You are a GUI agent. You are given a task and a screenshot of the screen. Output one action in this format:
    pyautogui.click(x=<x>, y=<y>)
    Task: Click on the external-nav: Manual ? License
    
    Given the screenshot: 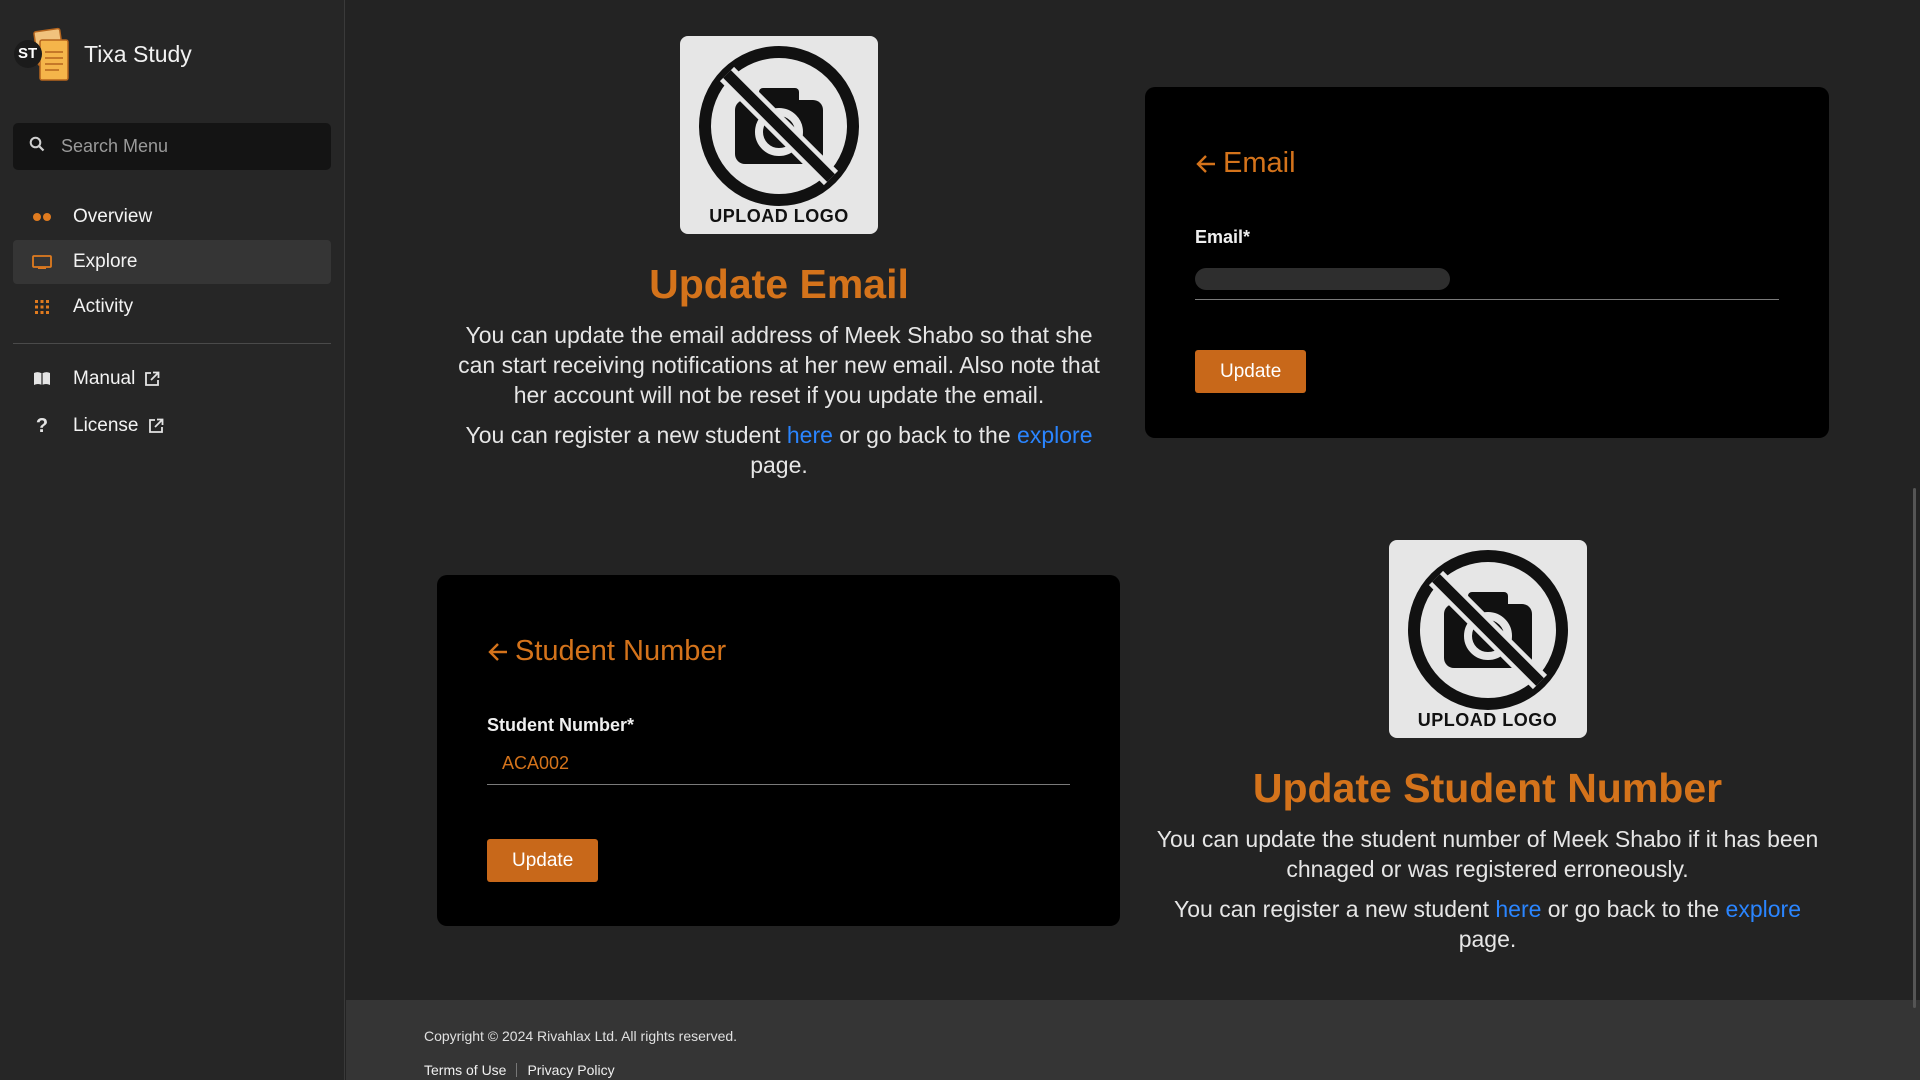 What is the action you would take?
    pyautogui.click(x=172, y=403)
    